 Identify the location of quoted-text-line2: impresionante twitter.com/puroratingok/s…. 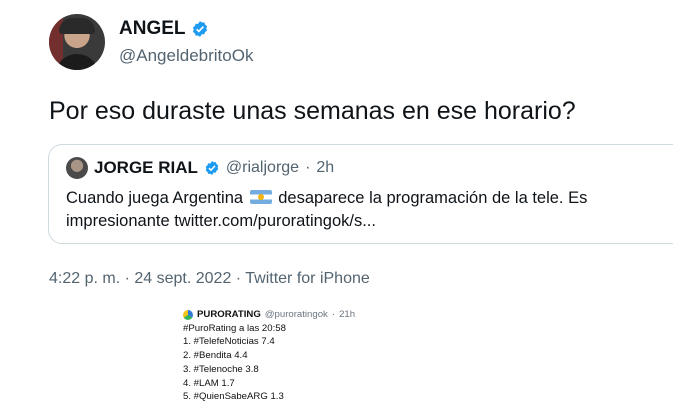
(221, 221).